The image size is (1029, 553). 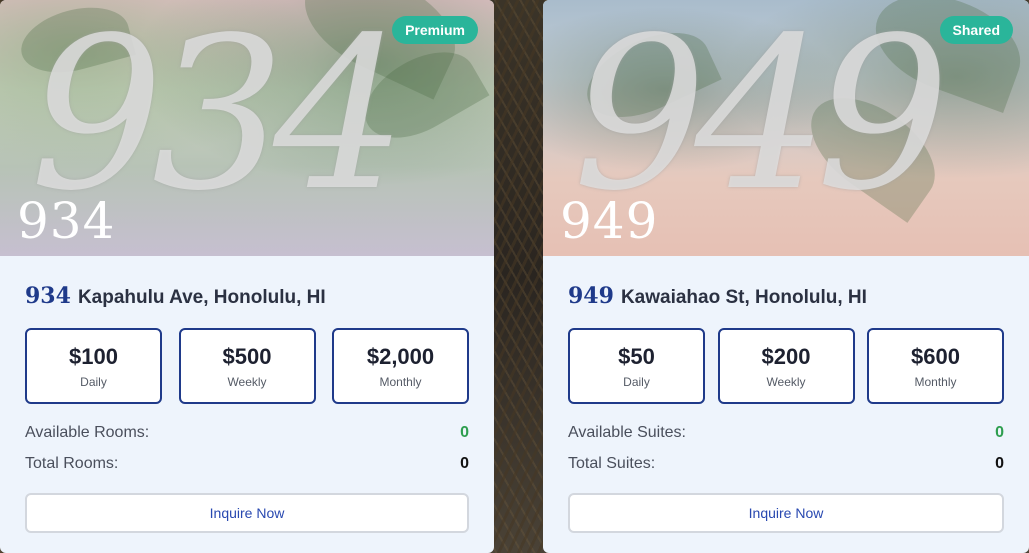 I want to click on available-suites-row: Available Suites: 0, so click(x=786, y=433).